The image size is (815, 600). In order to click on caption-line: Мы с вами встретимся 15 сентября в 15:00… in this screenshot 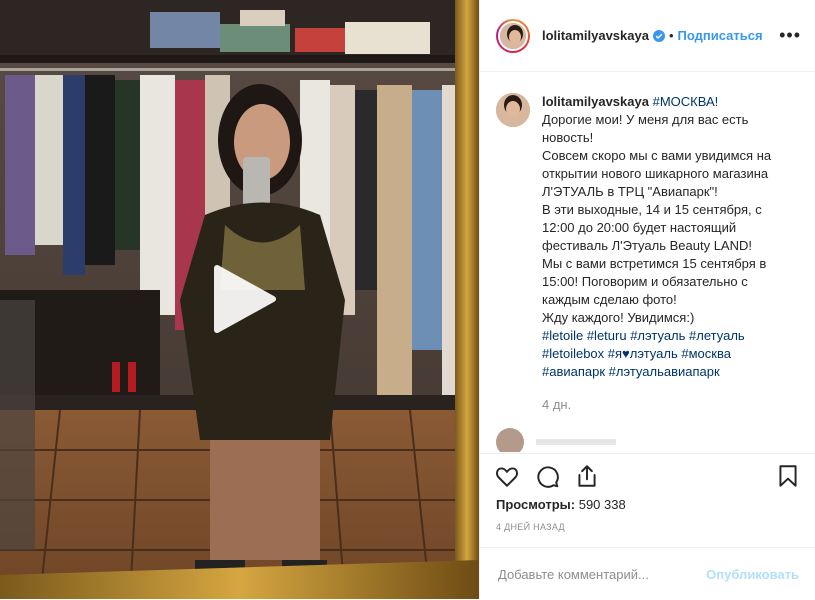, I will do `click(654, 281)`.